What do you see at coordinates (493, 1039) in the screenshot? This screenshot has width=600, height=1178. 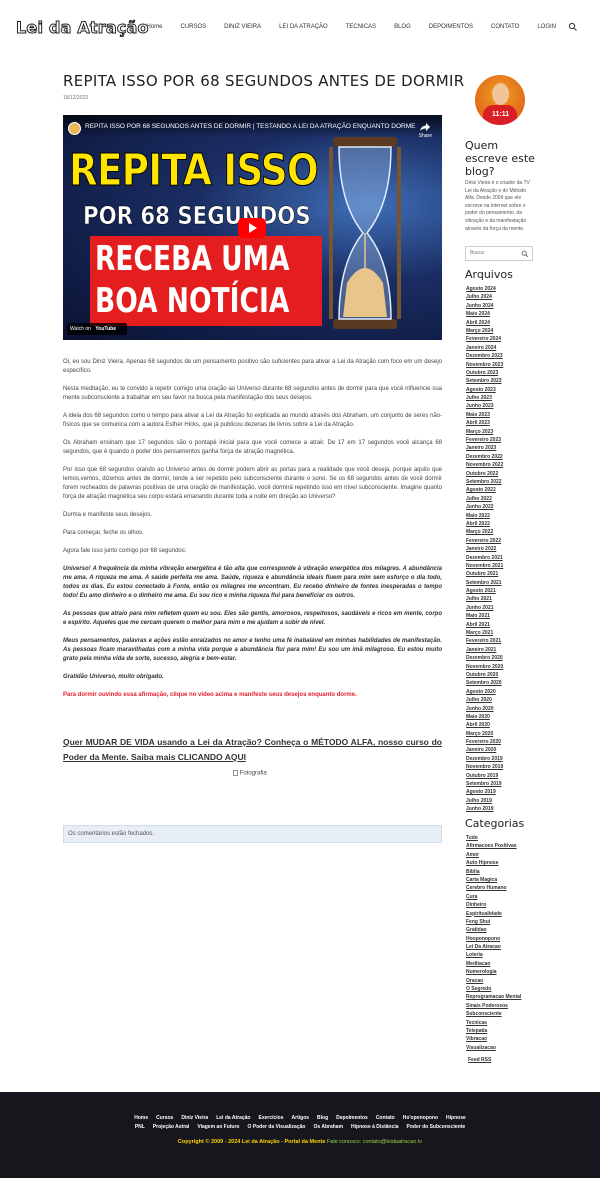 I see `category-link: Vibracao` at bounding box center [493, 1039].